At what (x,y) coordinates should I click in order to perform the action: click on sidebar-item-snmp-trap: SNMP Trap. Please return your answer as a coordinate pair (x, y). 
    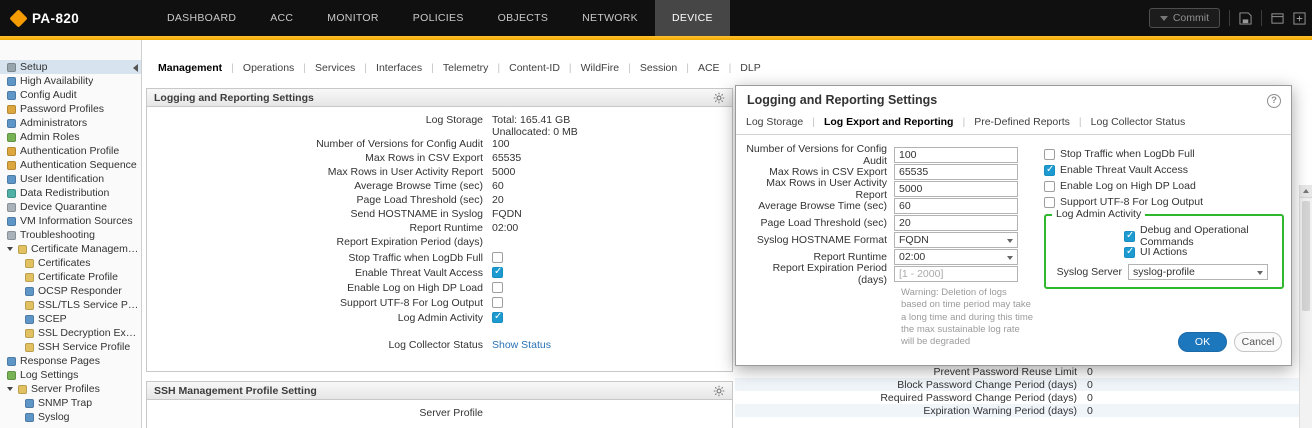
    Looking at the image, I should click on (70, 403).